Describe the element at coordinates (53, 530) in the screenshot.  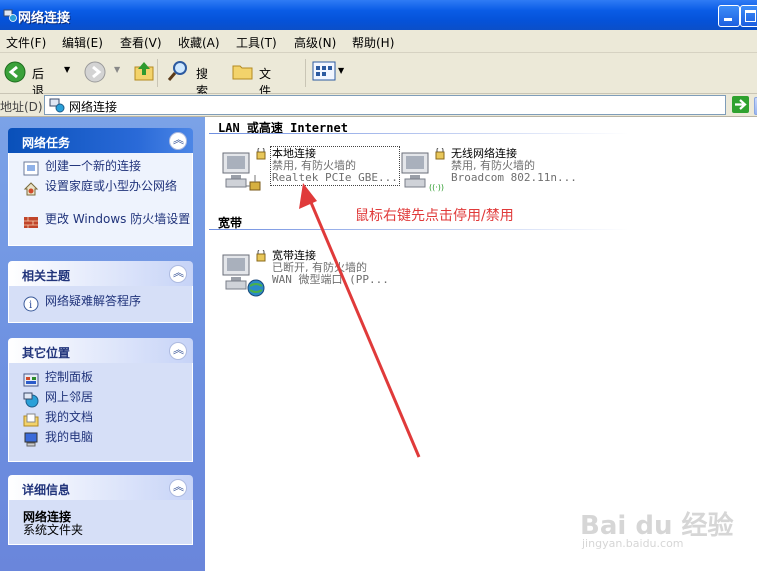
I see `details-type: 系统文件夹` at that location.